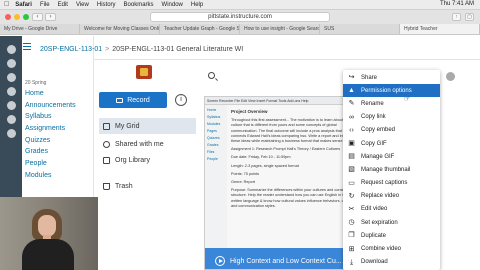  Describe the element at coordinates (351, 236) in the screenshot. I see `duplicate-icon: ❐` at that location.